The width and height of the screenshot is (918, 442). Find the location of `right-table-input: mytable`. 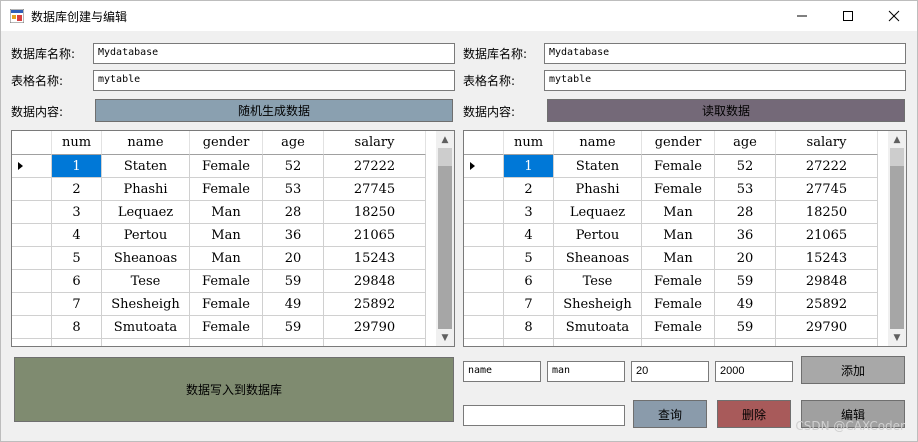

right-table-input: mytable is located at coordinates (725, 80).